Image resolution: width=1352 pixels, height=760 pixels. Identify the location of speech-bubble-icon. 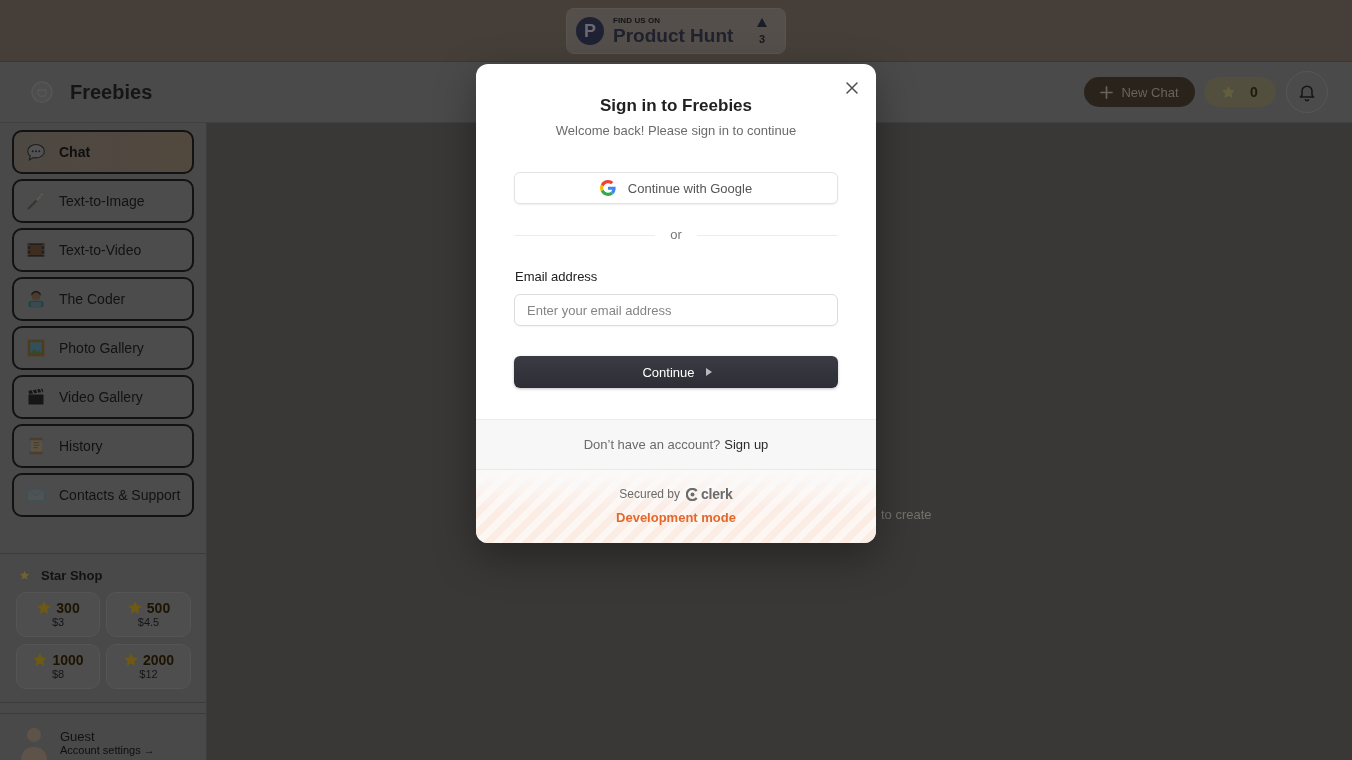
(36, 152).